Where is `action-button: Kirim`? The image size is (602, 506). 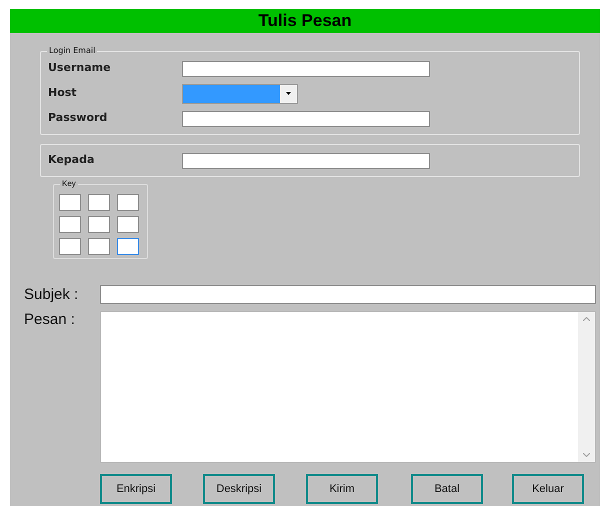 action-button: Kirim is located at coordinates (342, 489).